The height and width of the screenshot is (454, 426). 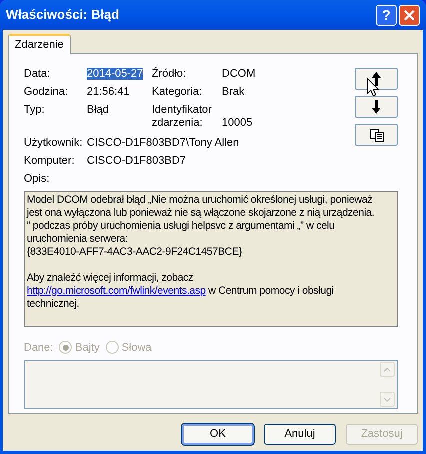 I want to click on field-label: Źródło:, so click(x=170, y=74).